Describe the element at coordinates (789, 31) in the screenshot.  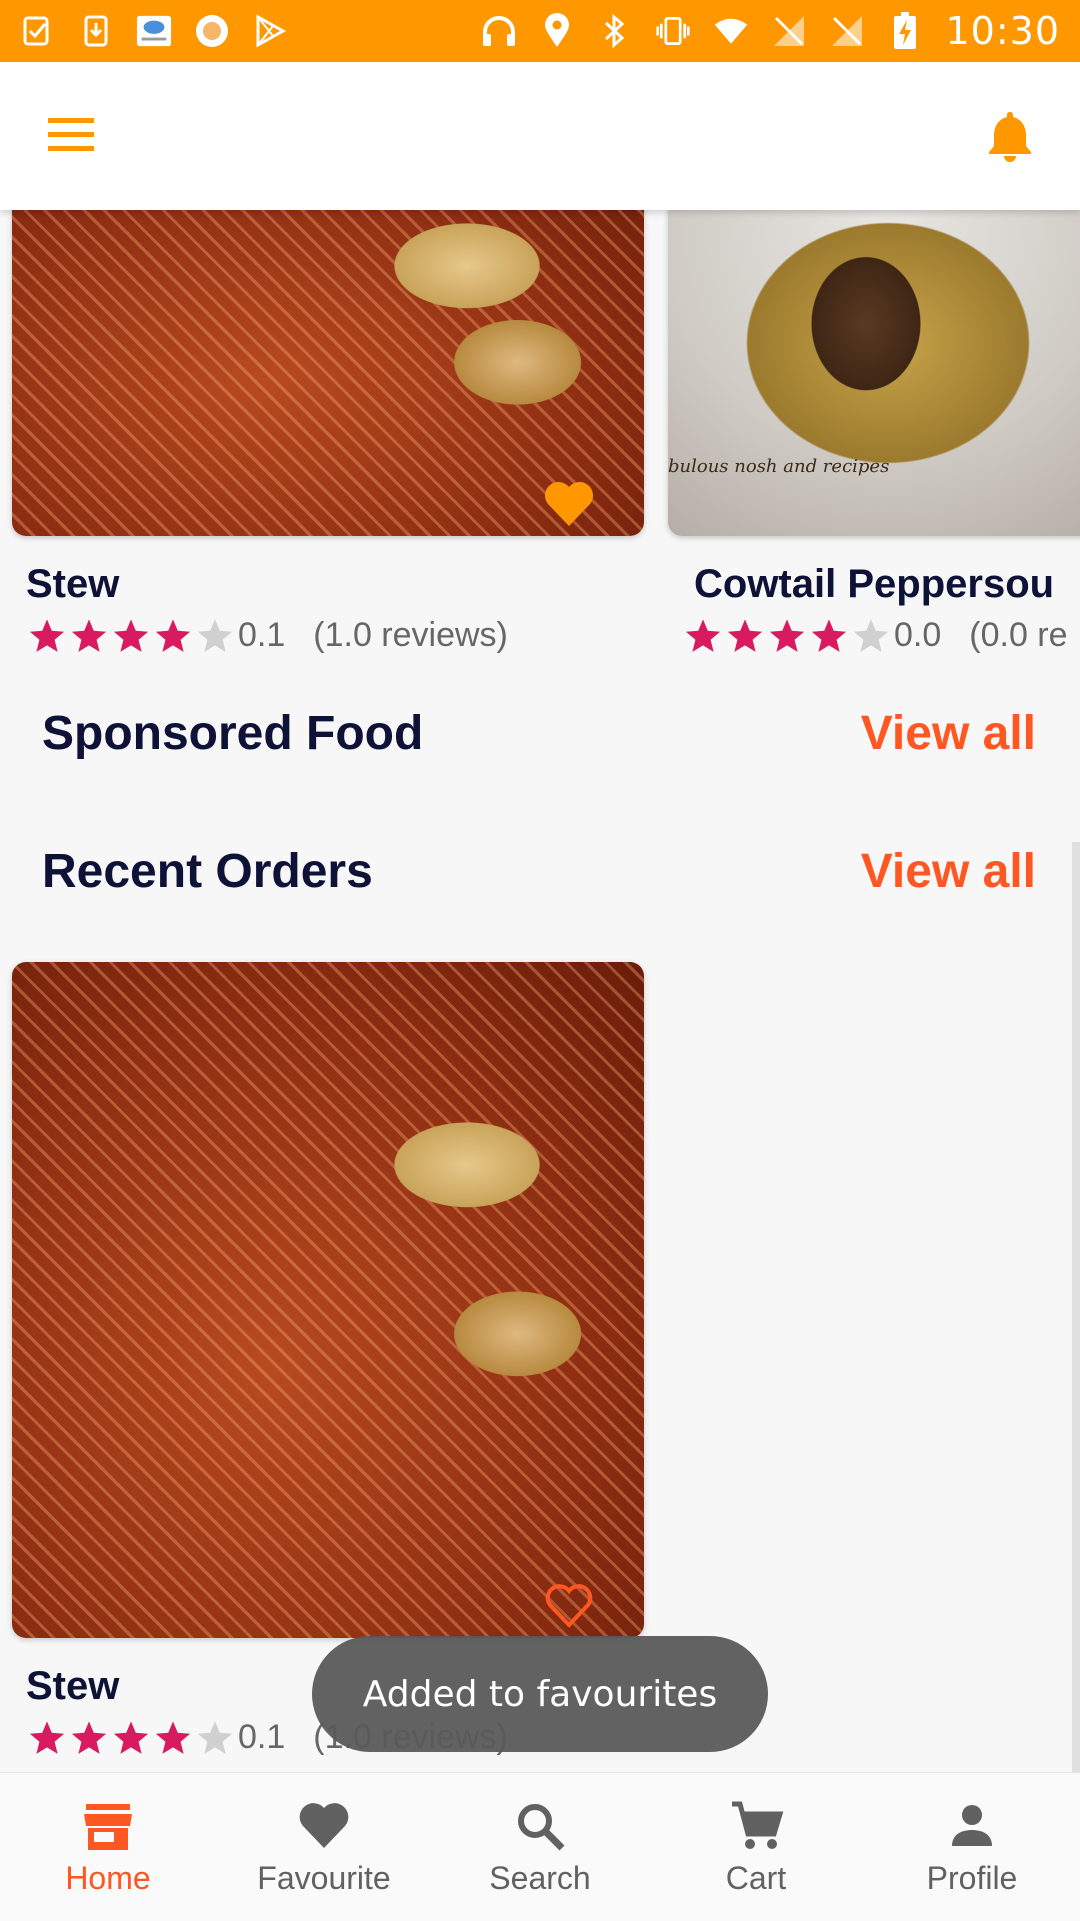
I see `signal-off-icon` at that location.